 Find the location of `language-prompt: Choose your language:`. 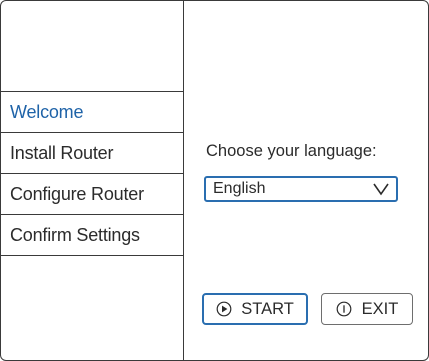

language-prompt: Choose your language: is located at coordinates (291, 151).